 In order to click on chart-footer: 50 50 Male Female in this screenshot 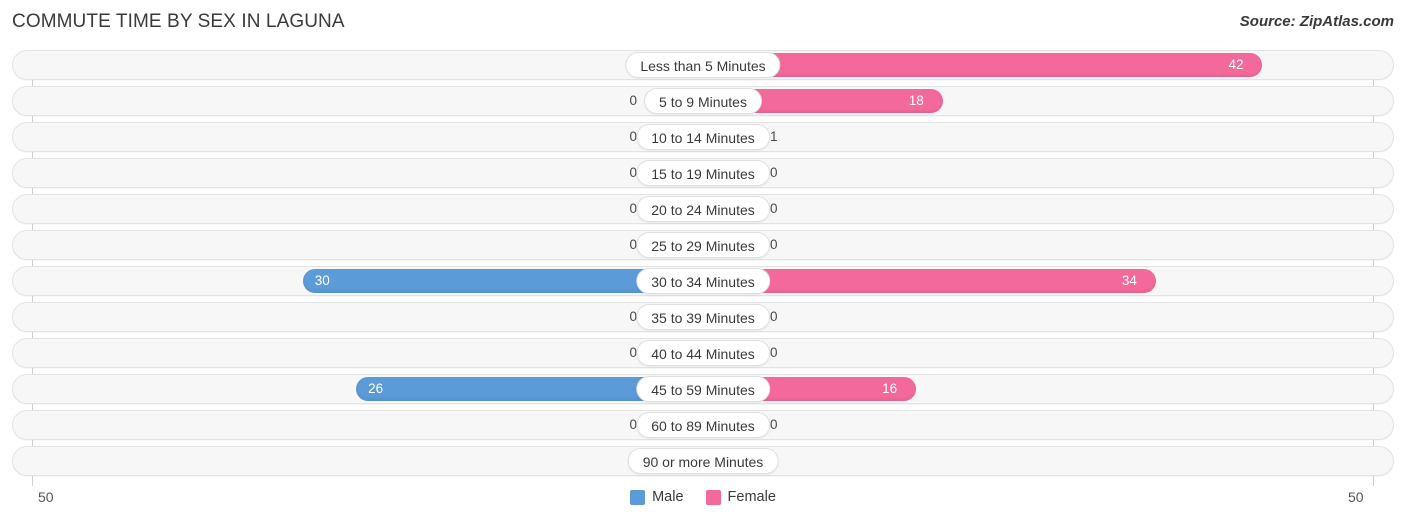, I will do `click(703, 503)`.